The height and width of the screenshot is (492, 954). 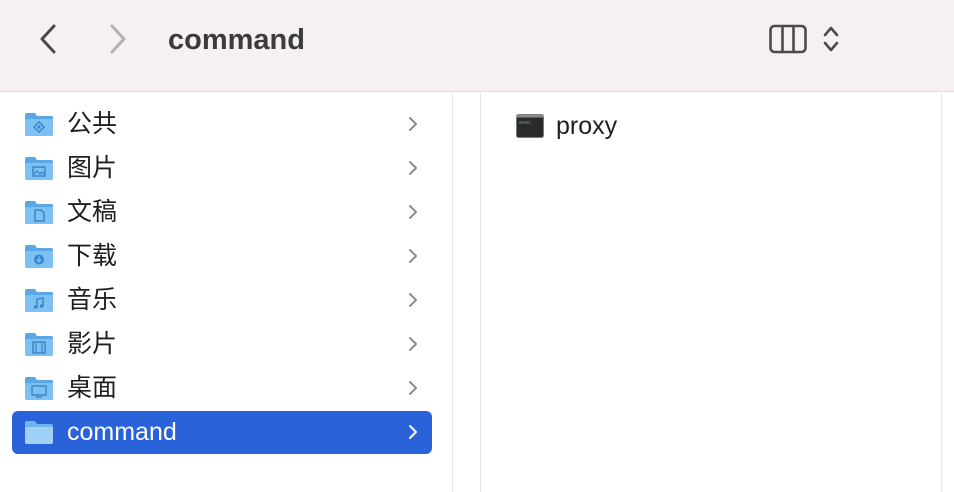 I want to click on view-mode-button, so click(x=788, y=39).